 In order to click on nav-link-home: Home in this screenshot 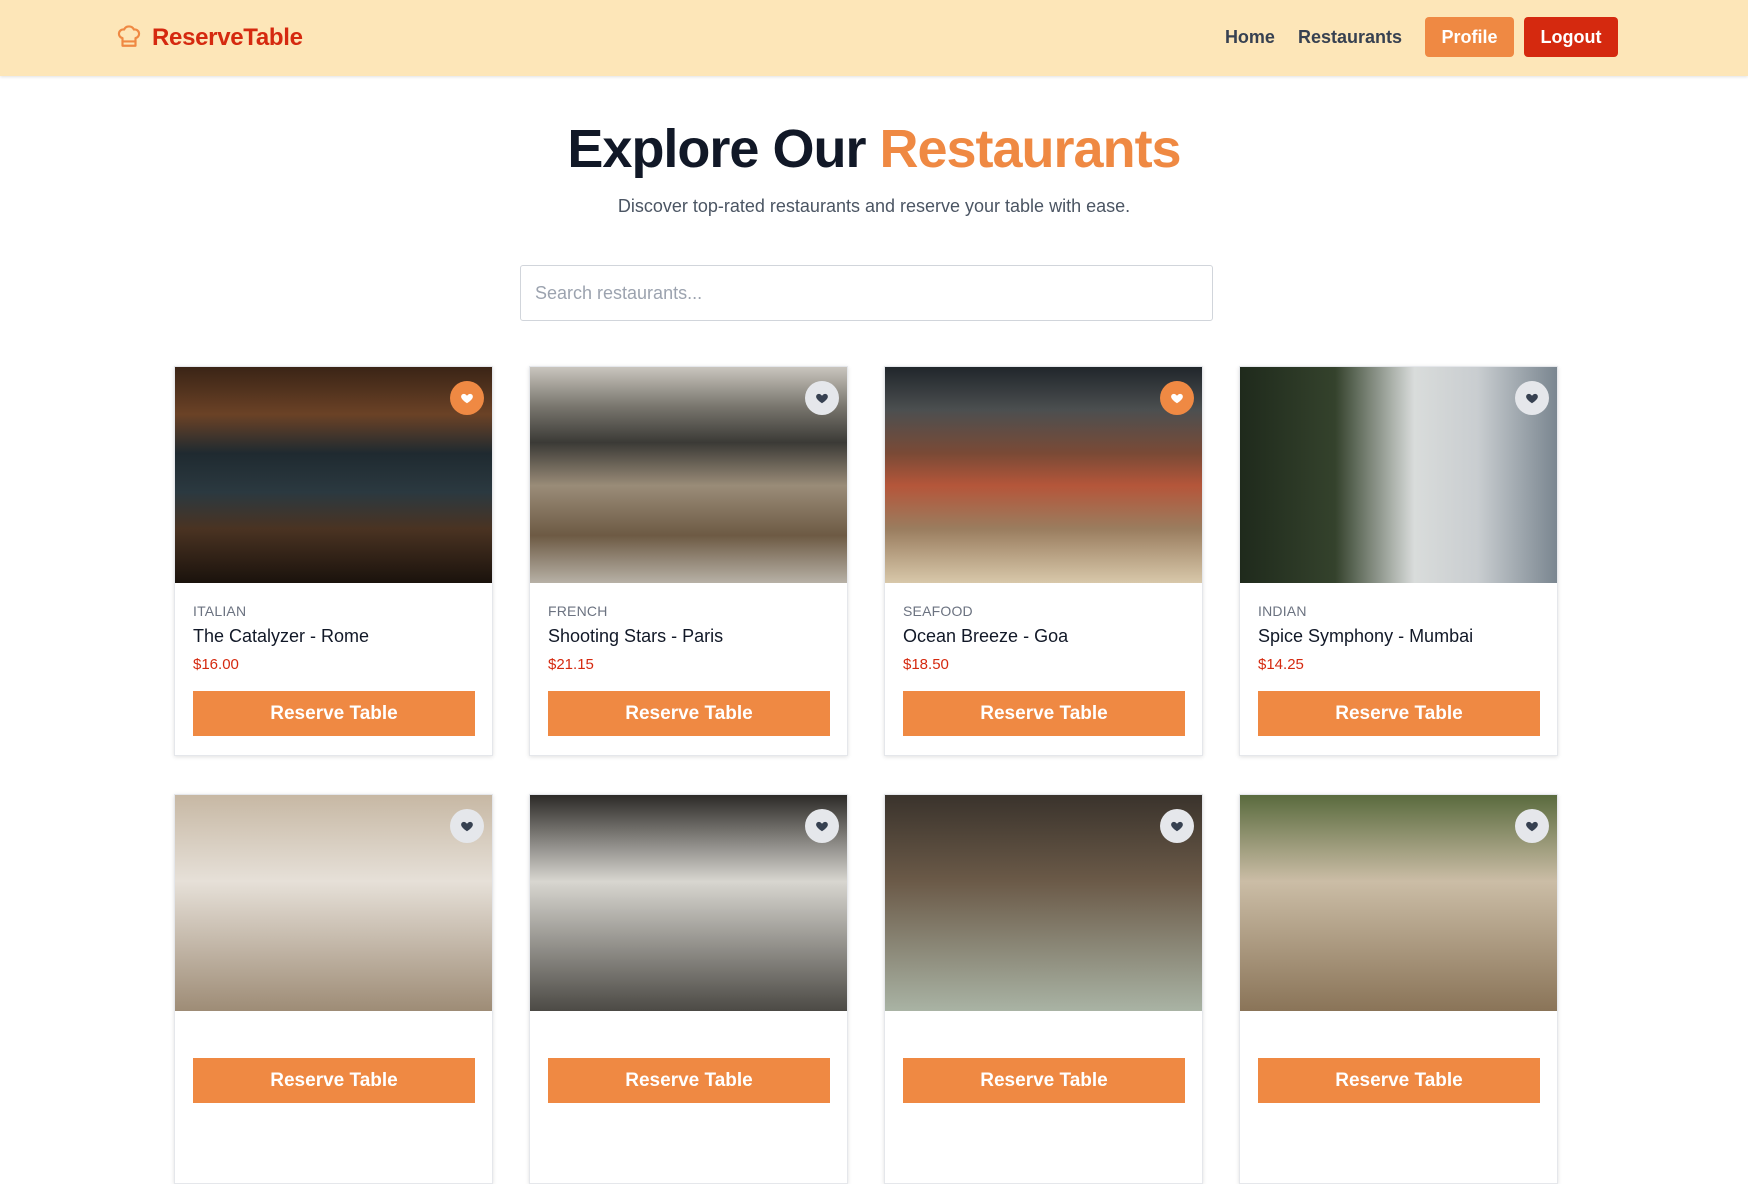, I will do `click(1250, 37)`.